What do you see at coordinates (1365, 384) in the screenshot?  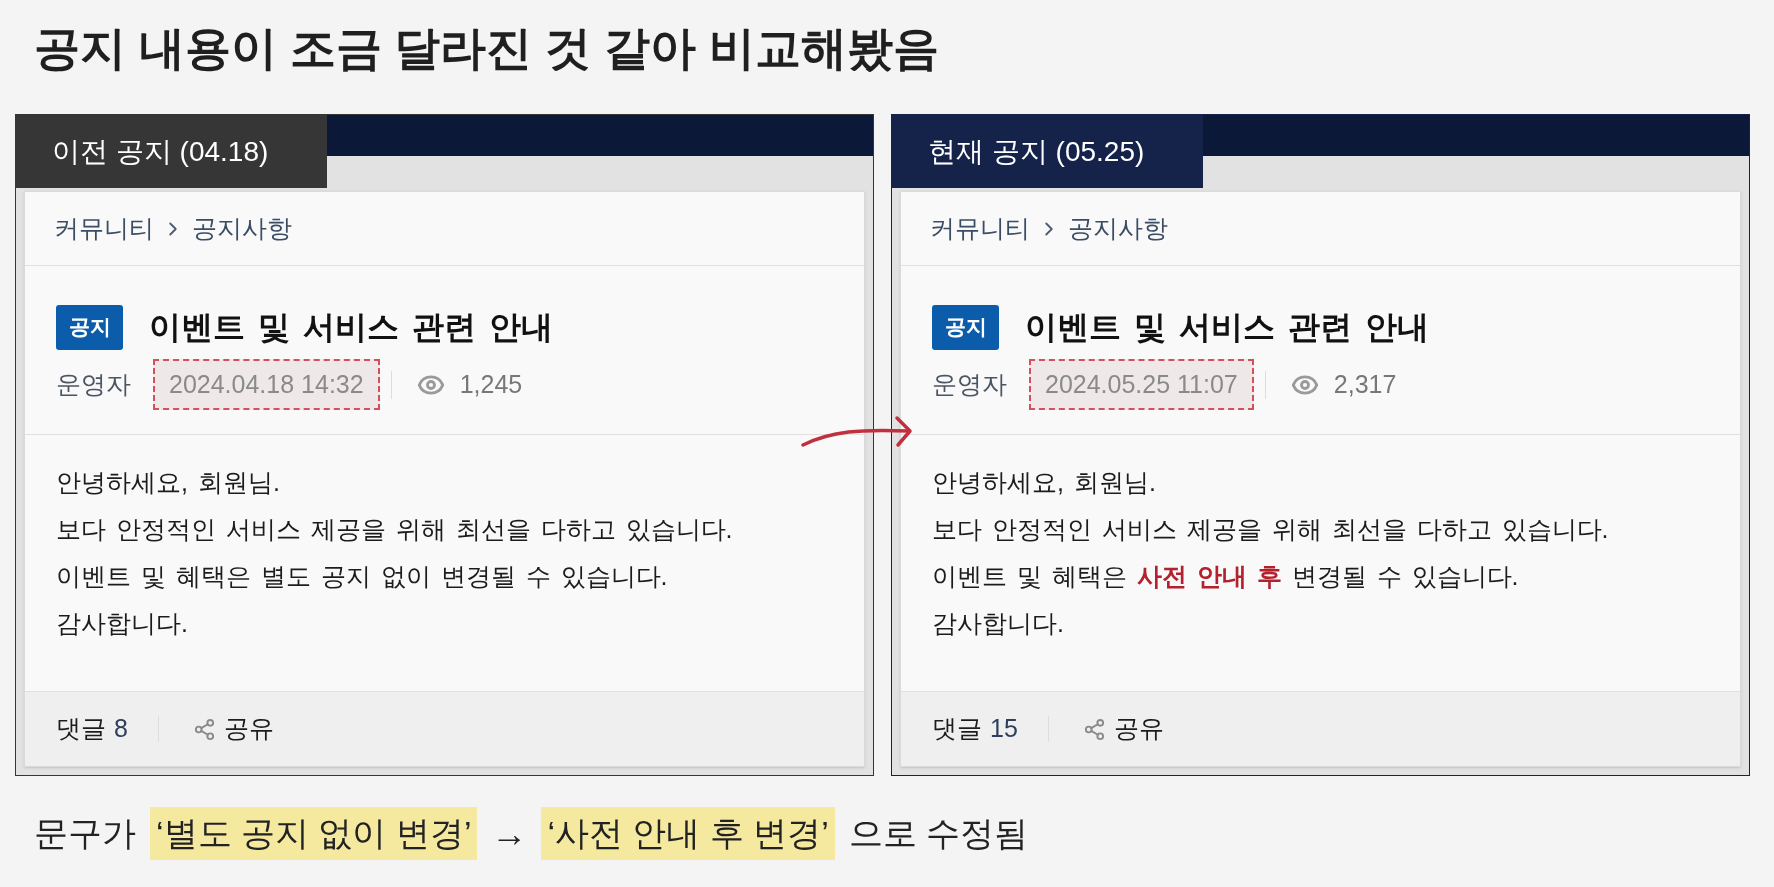 I see `view-count: 2,317` at bounding box center [1365, 384].